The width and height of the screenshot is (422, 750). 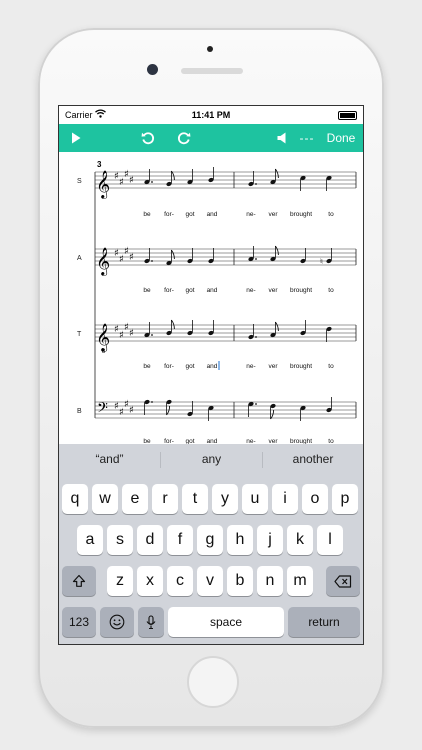 I want to click on volume-button, so click(x=282, y=138).